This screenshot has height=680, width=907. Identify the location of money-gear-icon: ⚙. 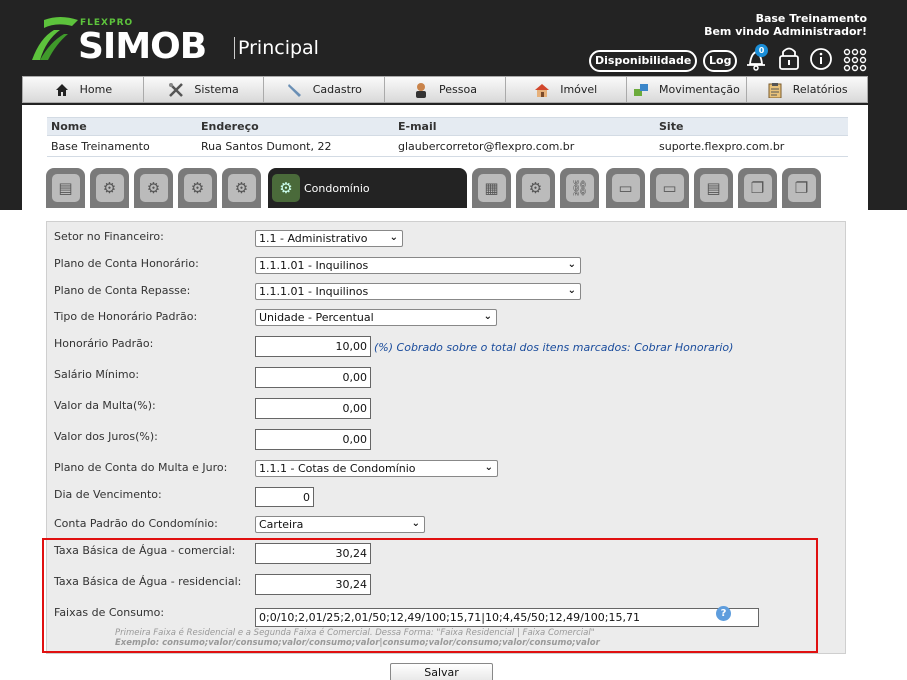
(153, 188).